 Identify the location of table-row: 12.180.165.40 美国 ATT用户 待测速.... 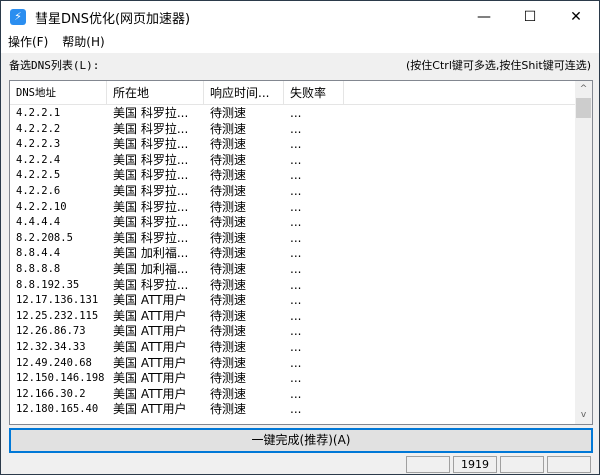
(177, 410).